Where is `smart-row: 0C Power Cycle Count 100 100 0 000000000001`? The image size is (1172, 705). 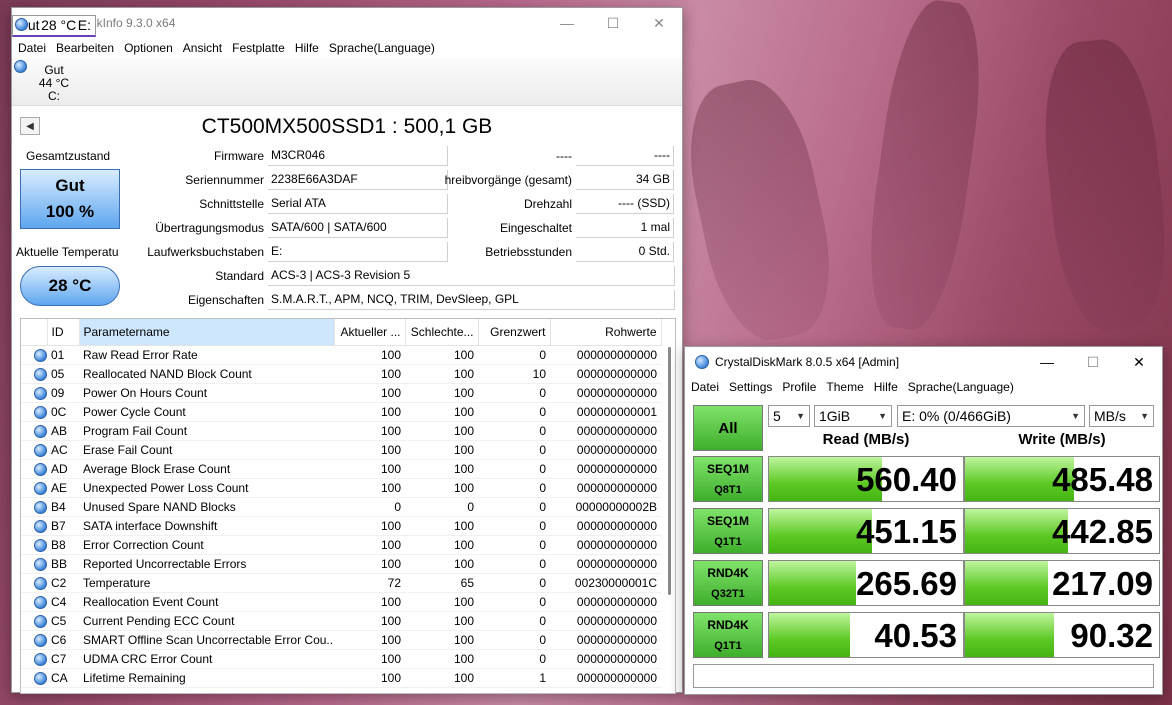 smart-row: 0C Power Cycle Count 100 100 0 000000000001 is located at coordinates (341, 412).